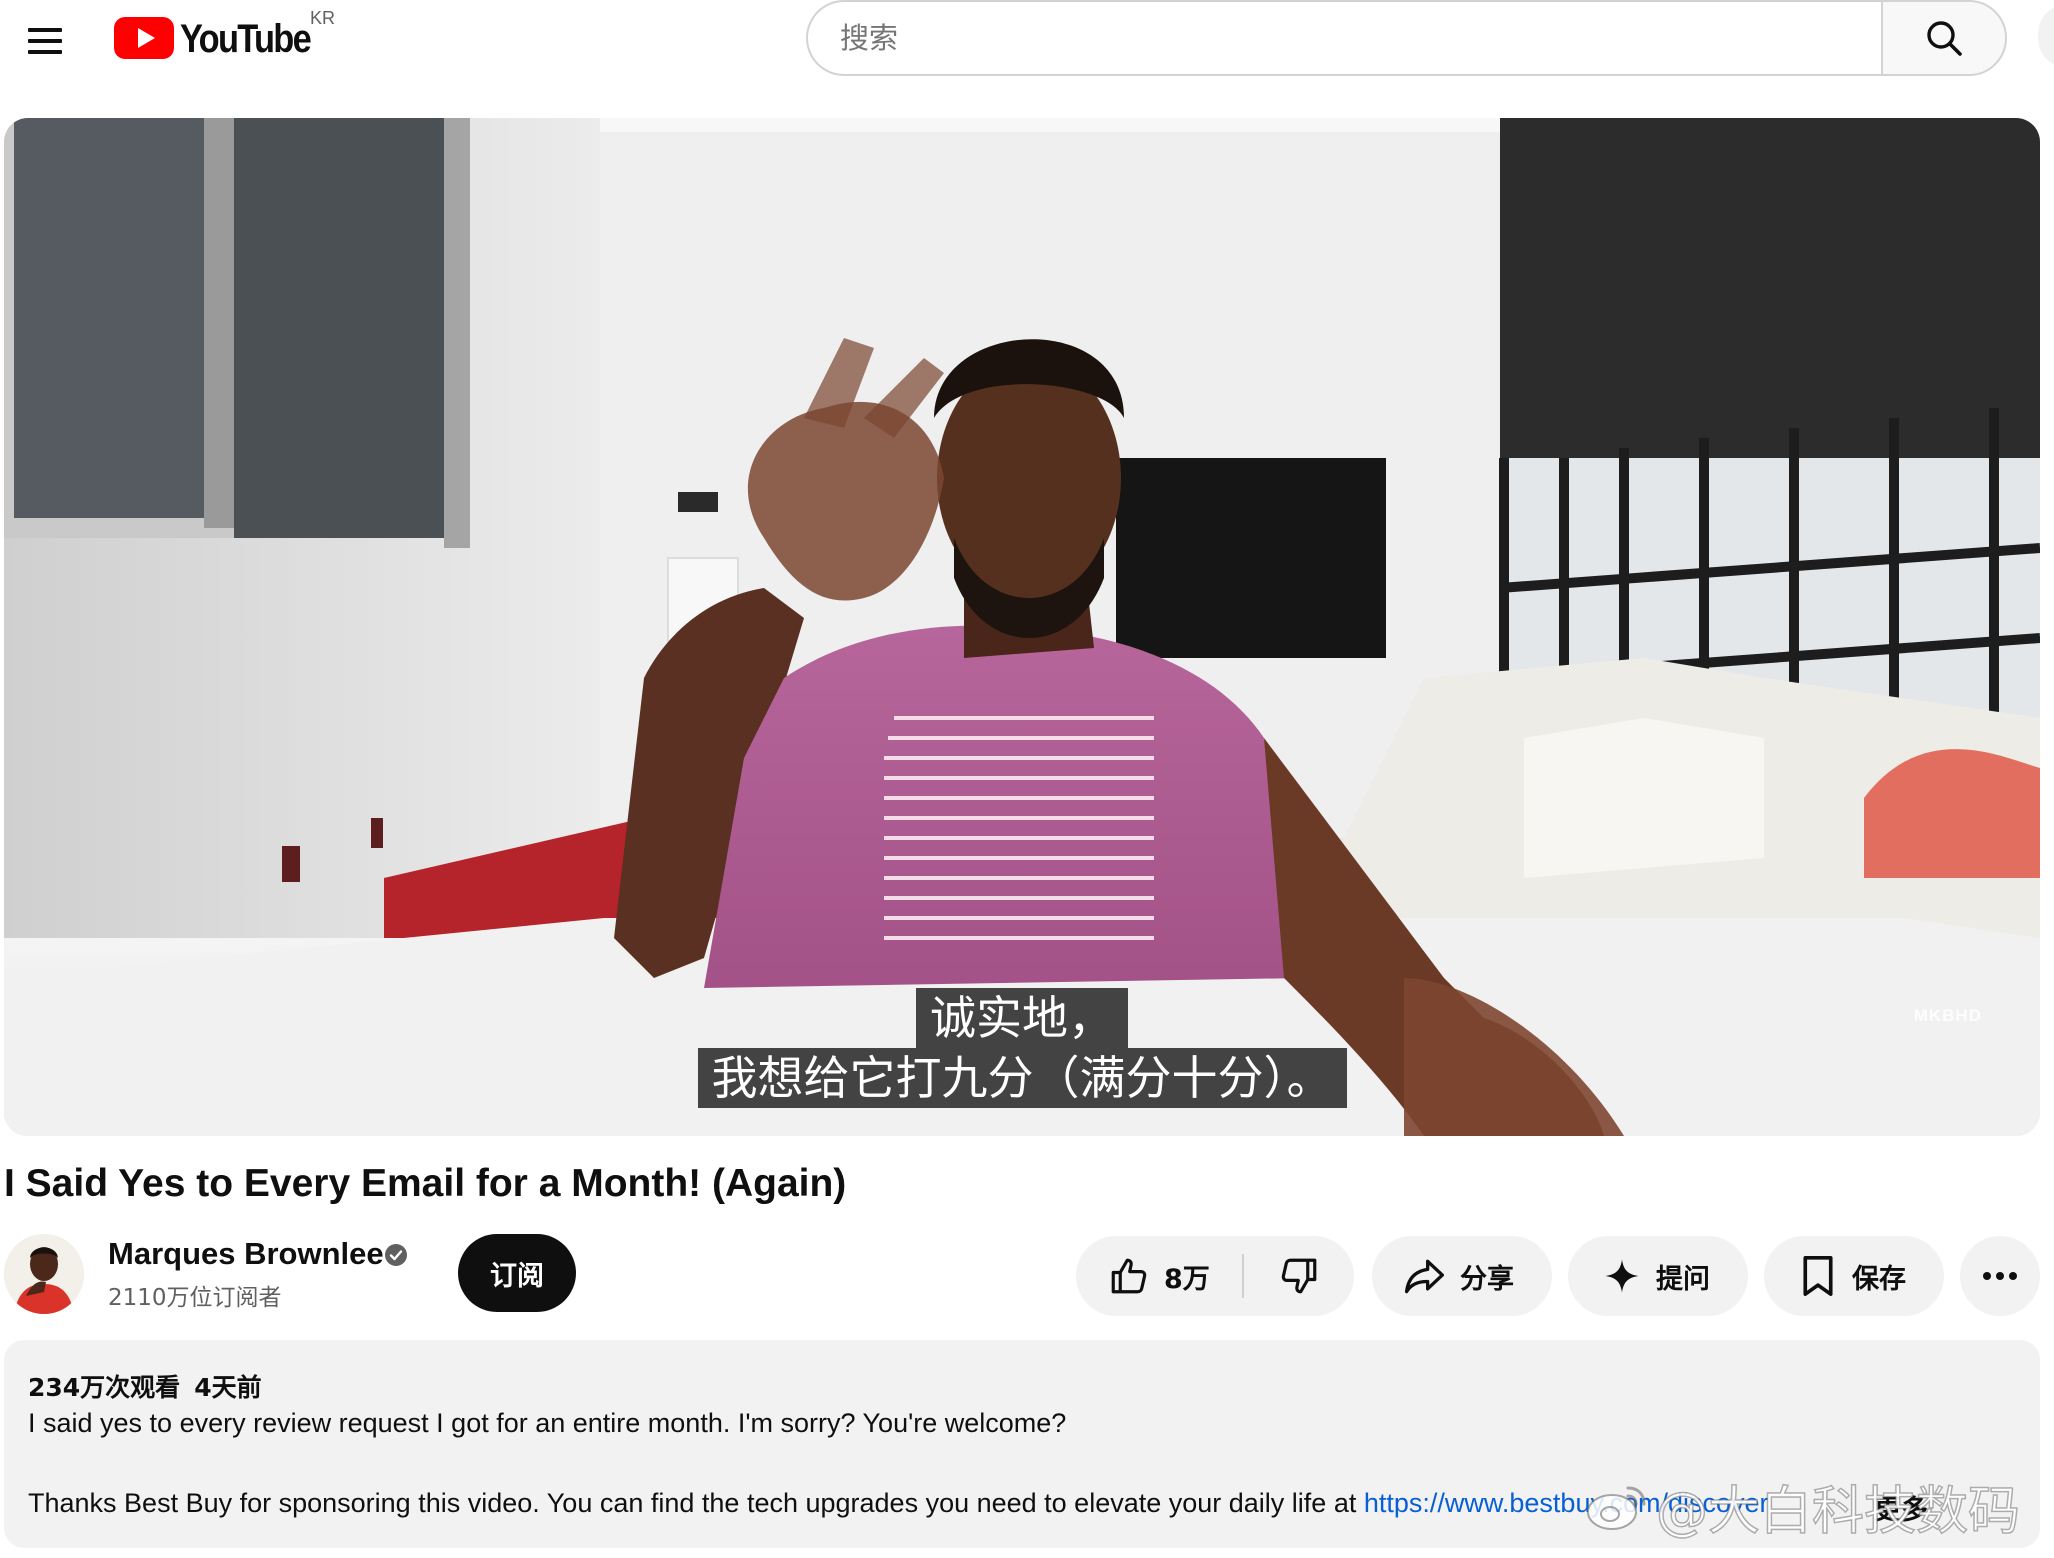 The height and width of the screenshot is (1558, 2054). What do you see at coordinates (144, 38) in the screenshot?
I see `youtube-play-icon` at bounding box center [144, 38].